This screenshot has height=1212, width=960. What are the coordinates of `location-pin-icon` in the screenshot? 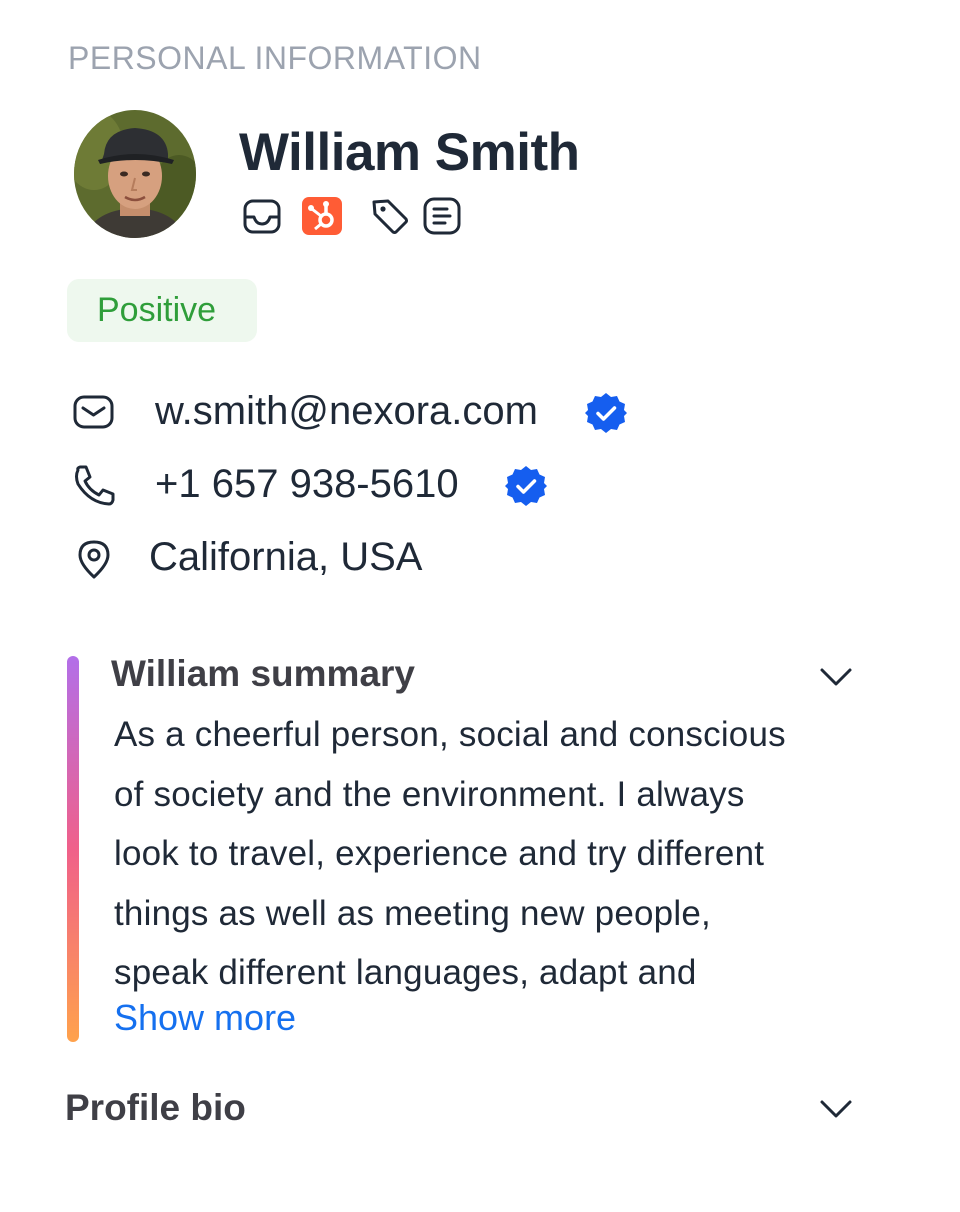 It's located at (94, 559).